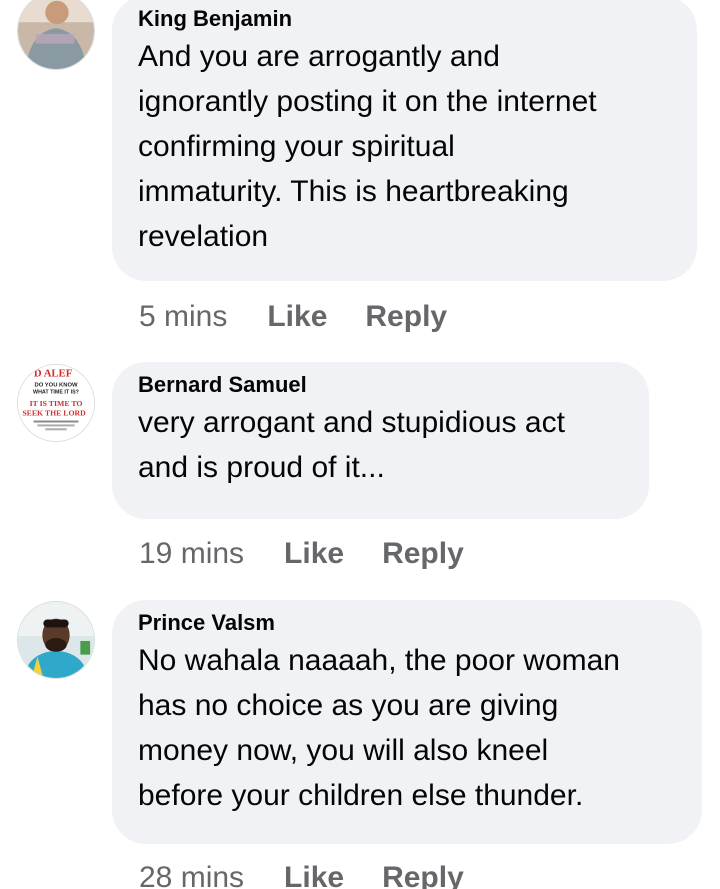  I want to click on avatar-logo-line4: IT IS TIME TO, so click(56, 403).